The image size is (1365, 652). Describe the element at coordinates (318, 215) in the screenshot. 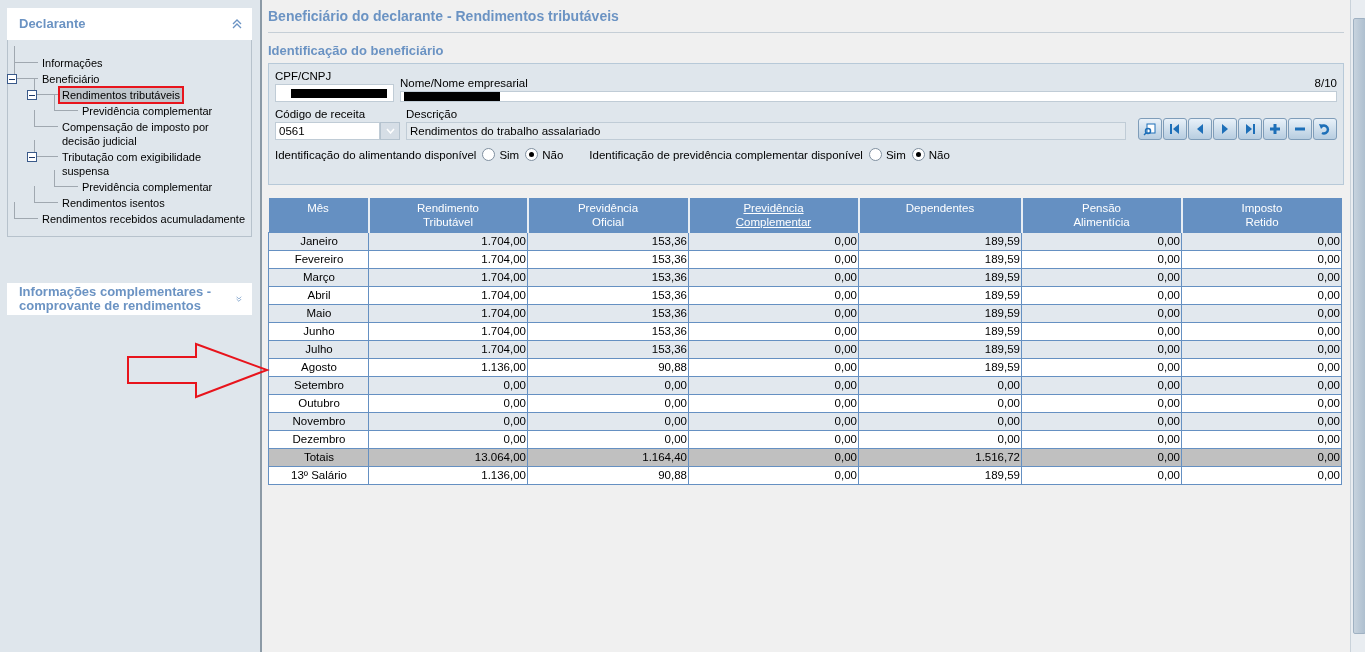

I see `column-header: Mês` at that location.